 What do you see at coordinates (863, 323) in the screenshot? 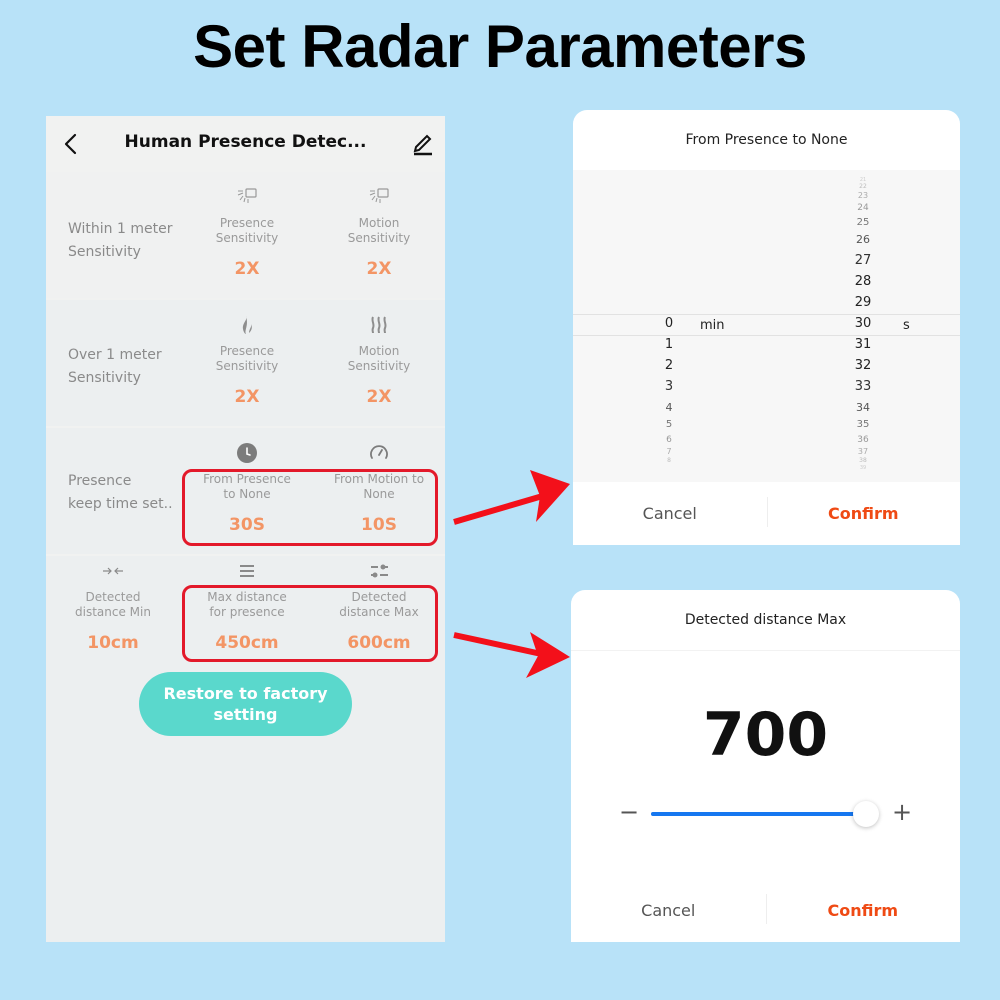
I see `seconds-selected: 30` at bounding box center [863, 323].